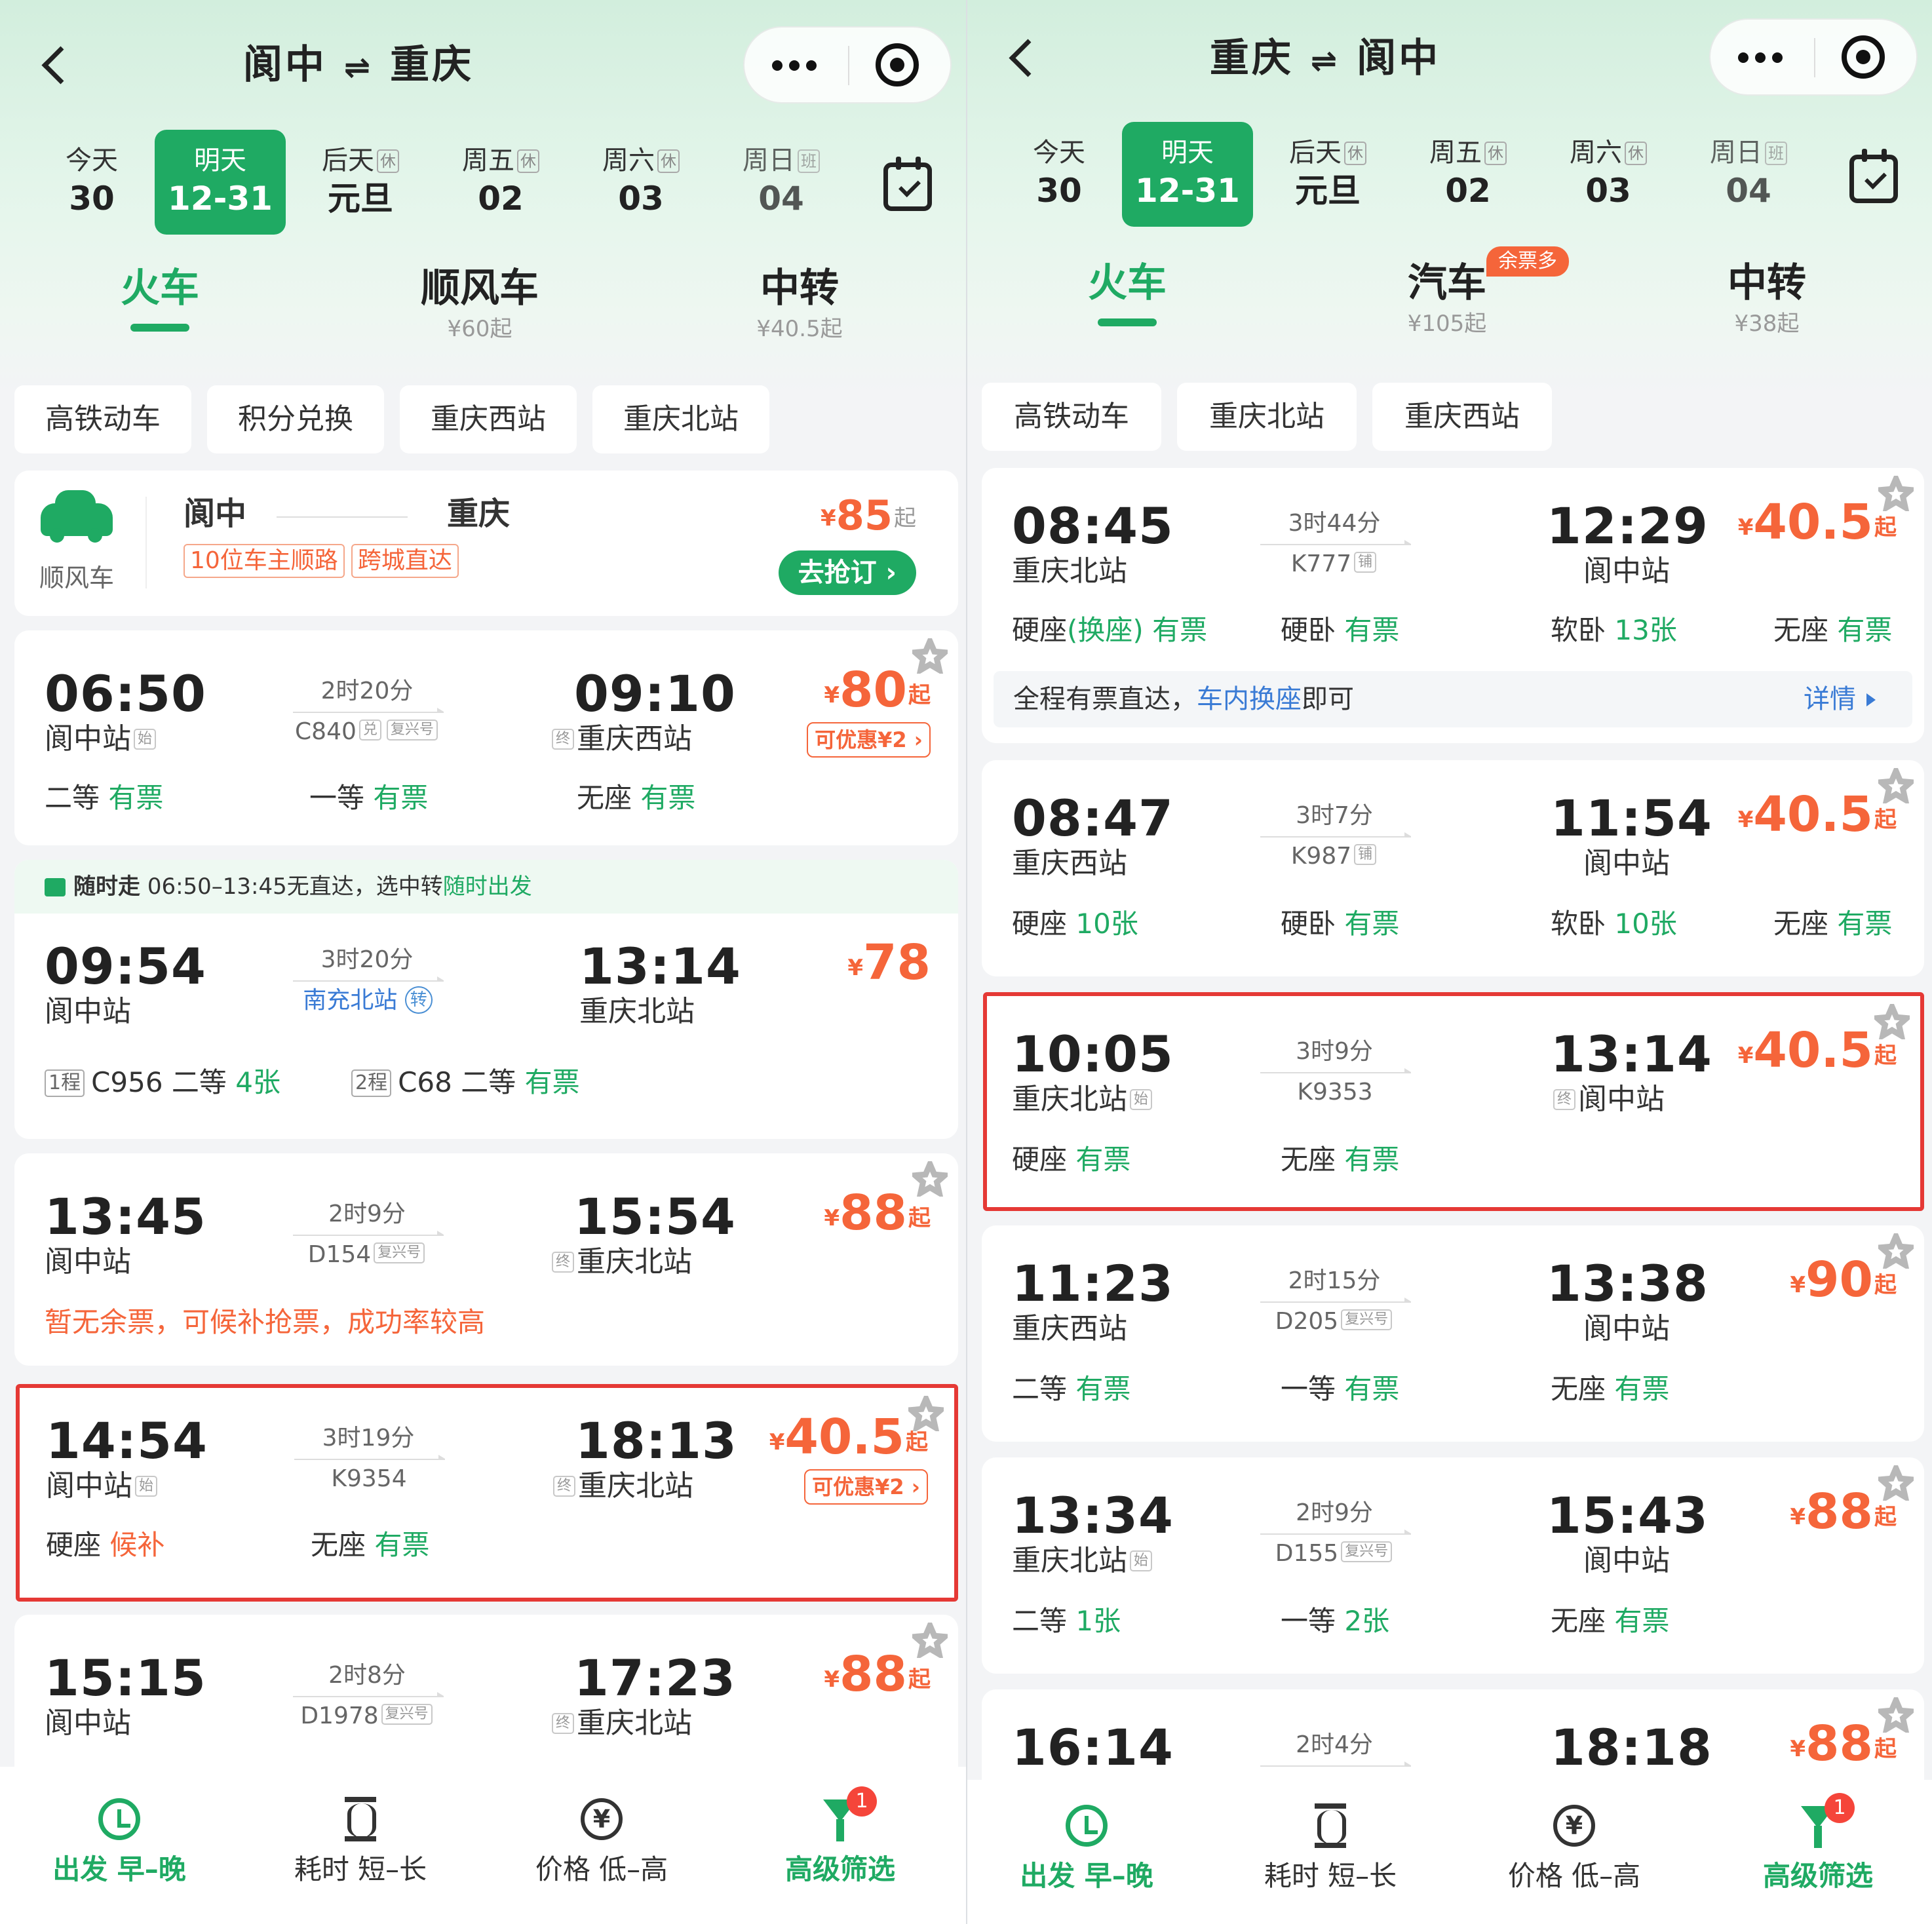 This screenshot has height=1924, width=1932. Describe the element at coordinates (1447, 292) in the screenshot. I see `tab-bus: 汽车 ¥105起 余票多` at that location.